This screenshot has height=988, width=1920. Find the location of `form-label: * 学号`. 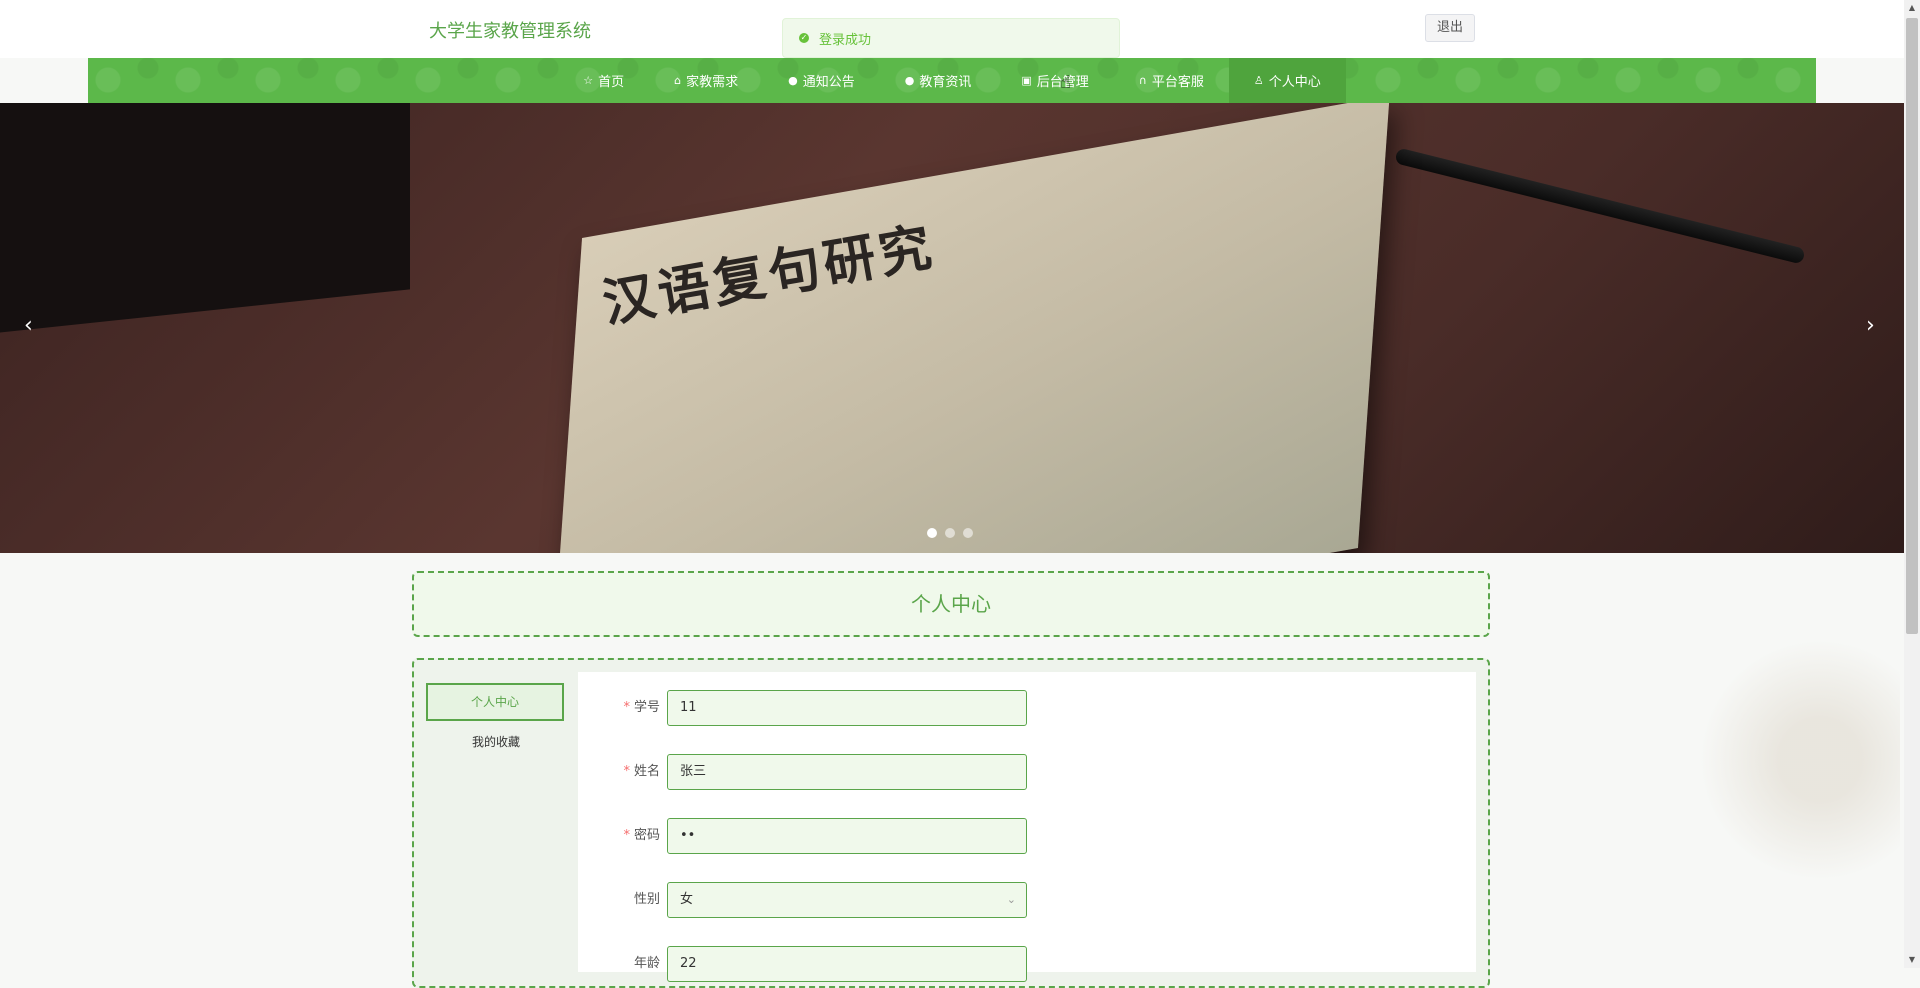

form-label: * 学号 is located at coordinates (641, 707).